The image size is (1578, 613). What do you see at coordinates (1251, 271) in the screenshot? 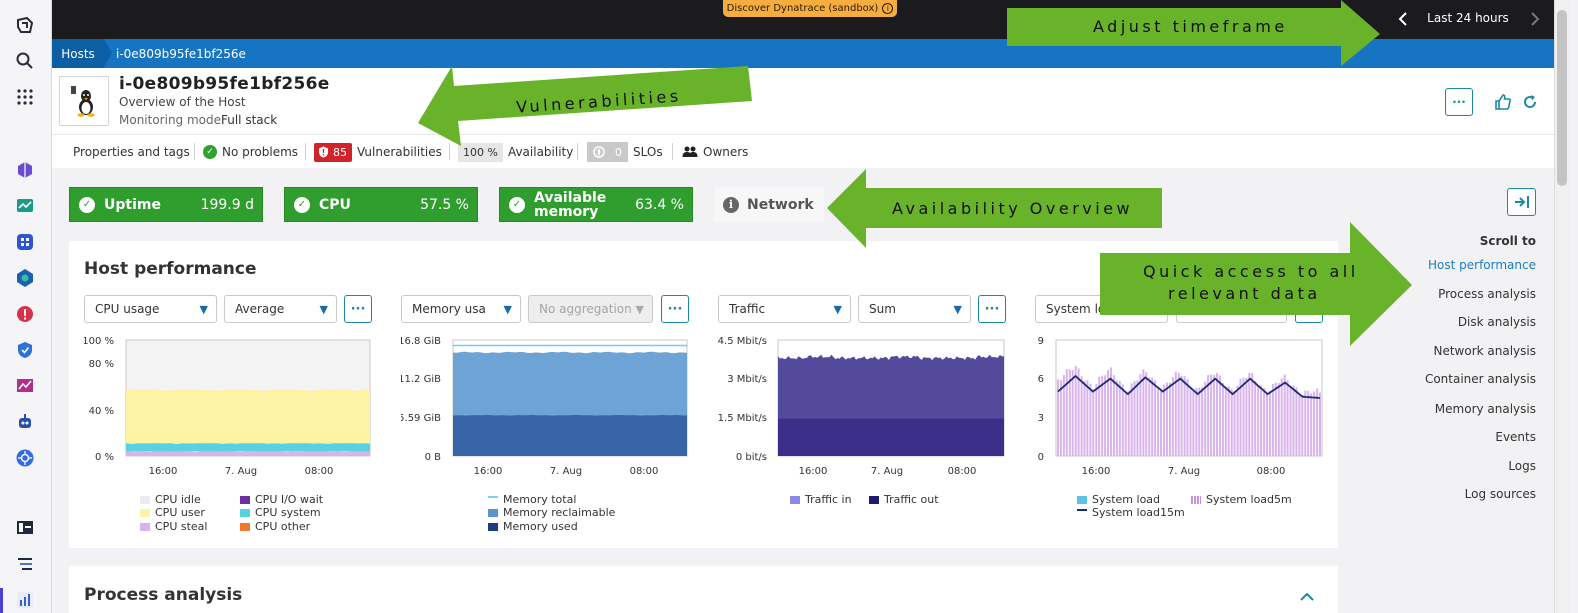
I see `annotation-quick-access-1: Quick access to all` at bounding box center [1251, 271].